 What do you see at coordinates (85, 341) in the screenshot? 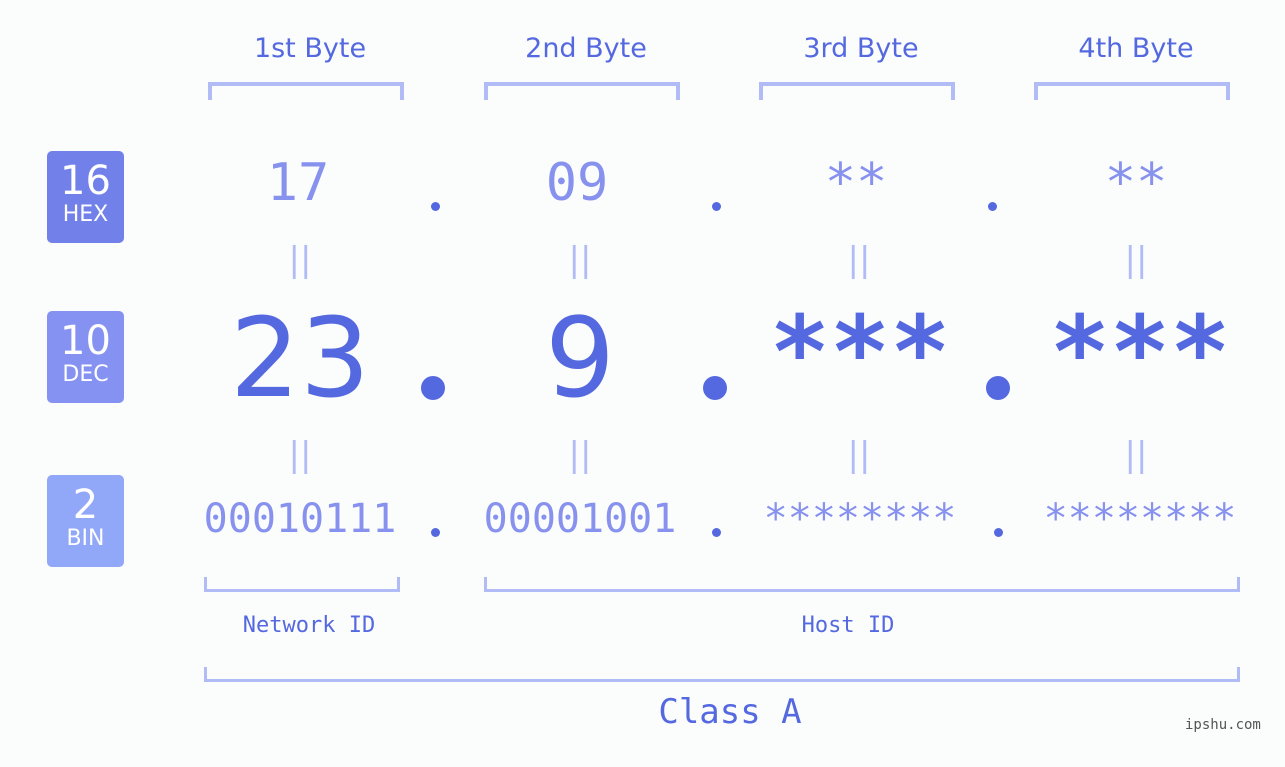
I see `dec-badge-number: 10` at bounding box center [85, 341].